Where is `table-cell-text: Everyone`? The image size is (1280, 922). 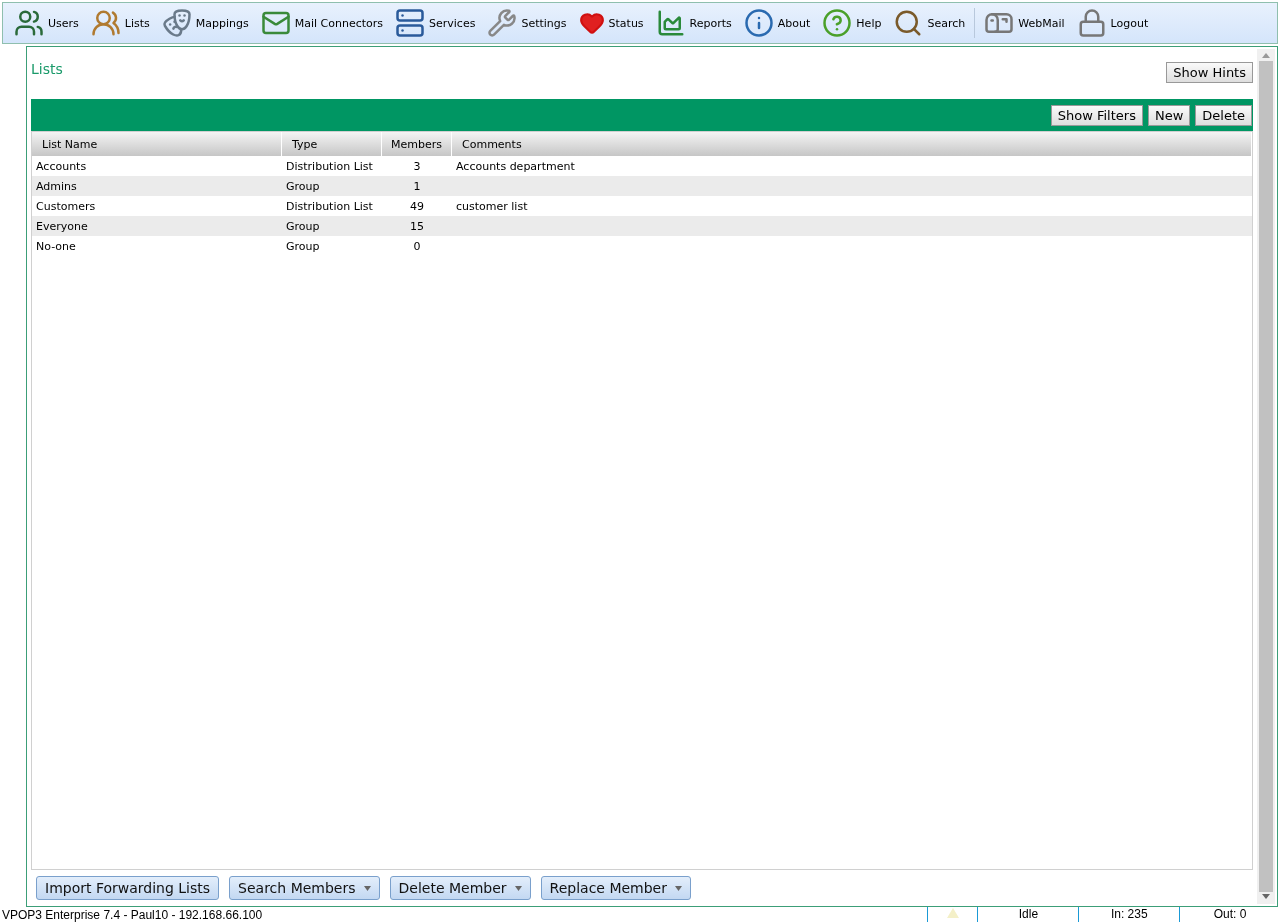 table-cell-text: Everyone is located at coordinates (62, 226).